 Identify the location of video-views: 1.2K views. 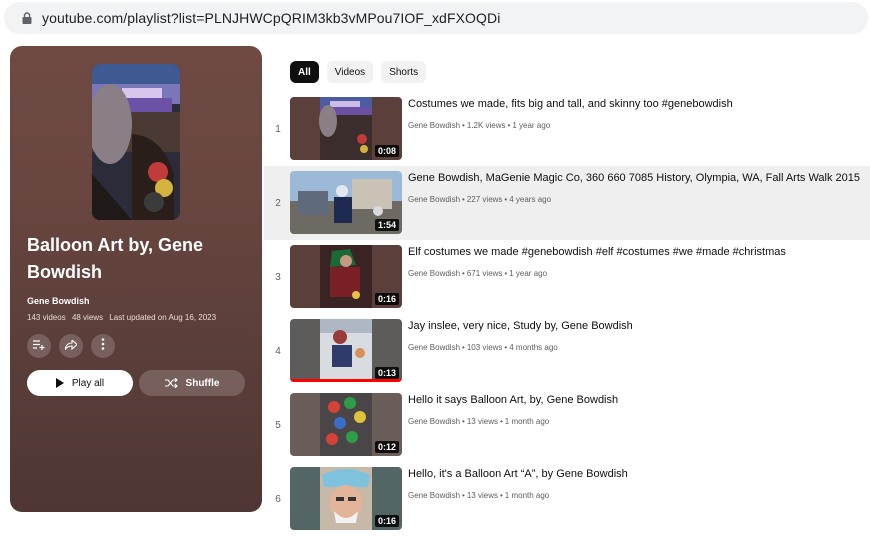
(486, 125).